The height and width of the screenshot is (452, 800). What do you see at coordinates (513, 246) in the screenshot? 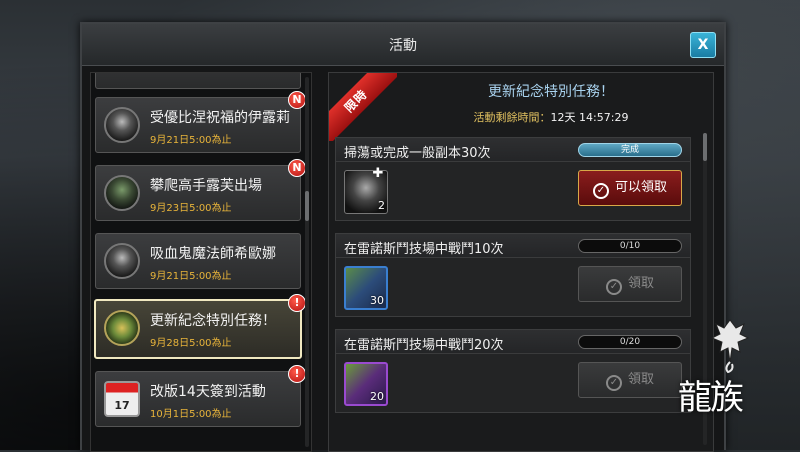
I see `task-header: 在雷諾斯鬥技場中戰鬥10次 0/10` at bounding box center [513, 246].